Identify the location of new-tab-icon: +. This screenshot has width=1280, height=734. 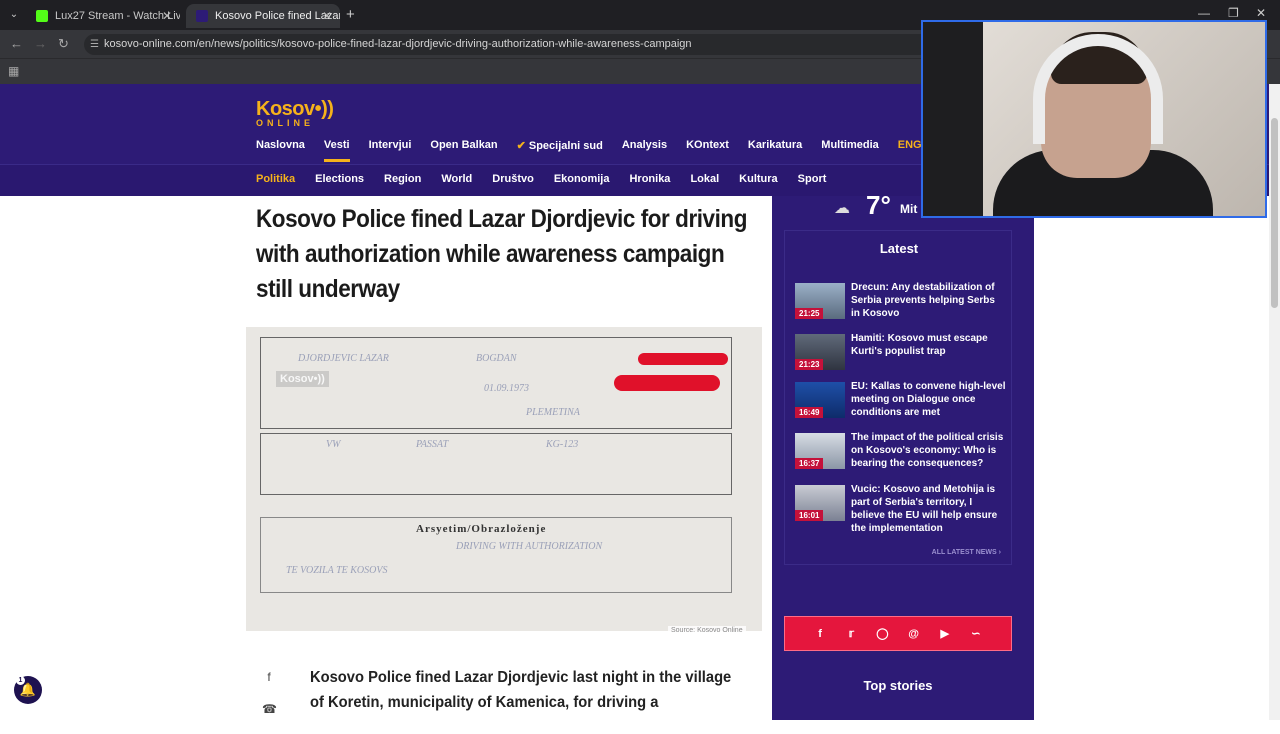
(350, 14).